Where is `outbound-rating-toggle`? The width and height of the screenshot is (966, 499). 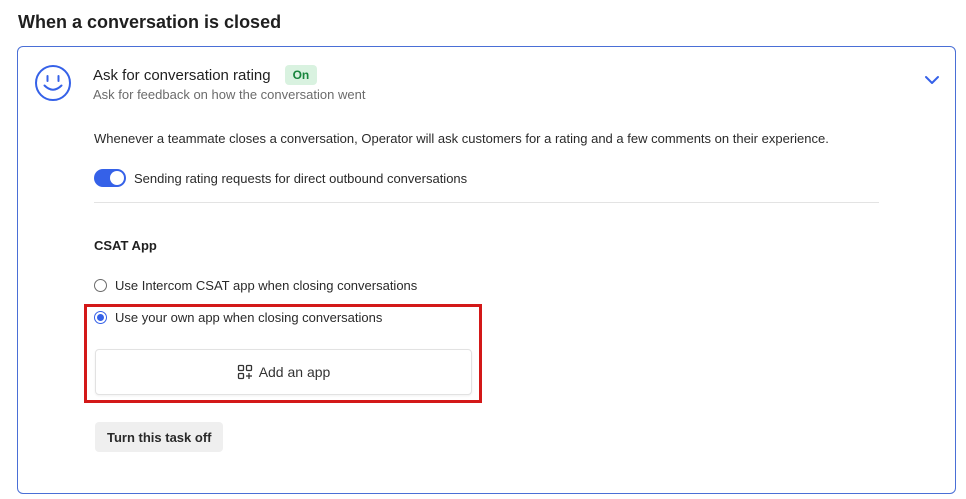 outbound-rating-toggle is located at coordinates (110, 178).